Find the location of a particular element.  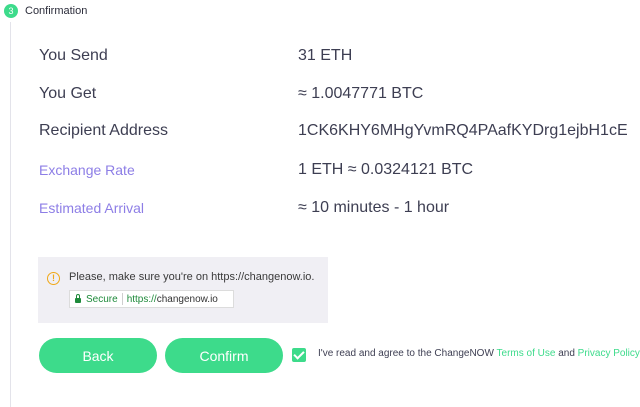

detail-row-estimated-arrival: Estimated Arrival ≈ 10 minutes - 1 hour is located at coordinates (339, 208).